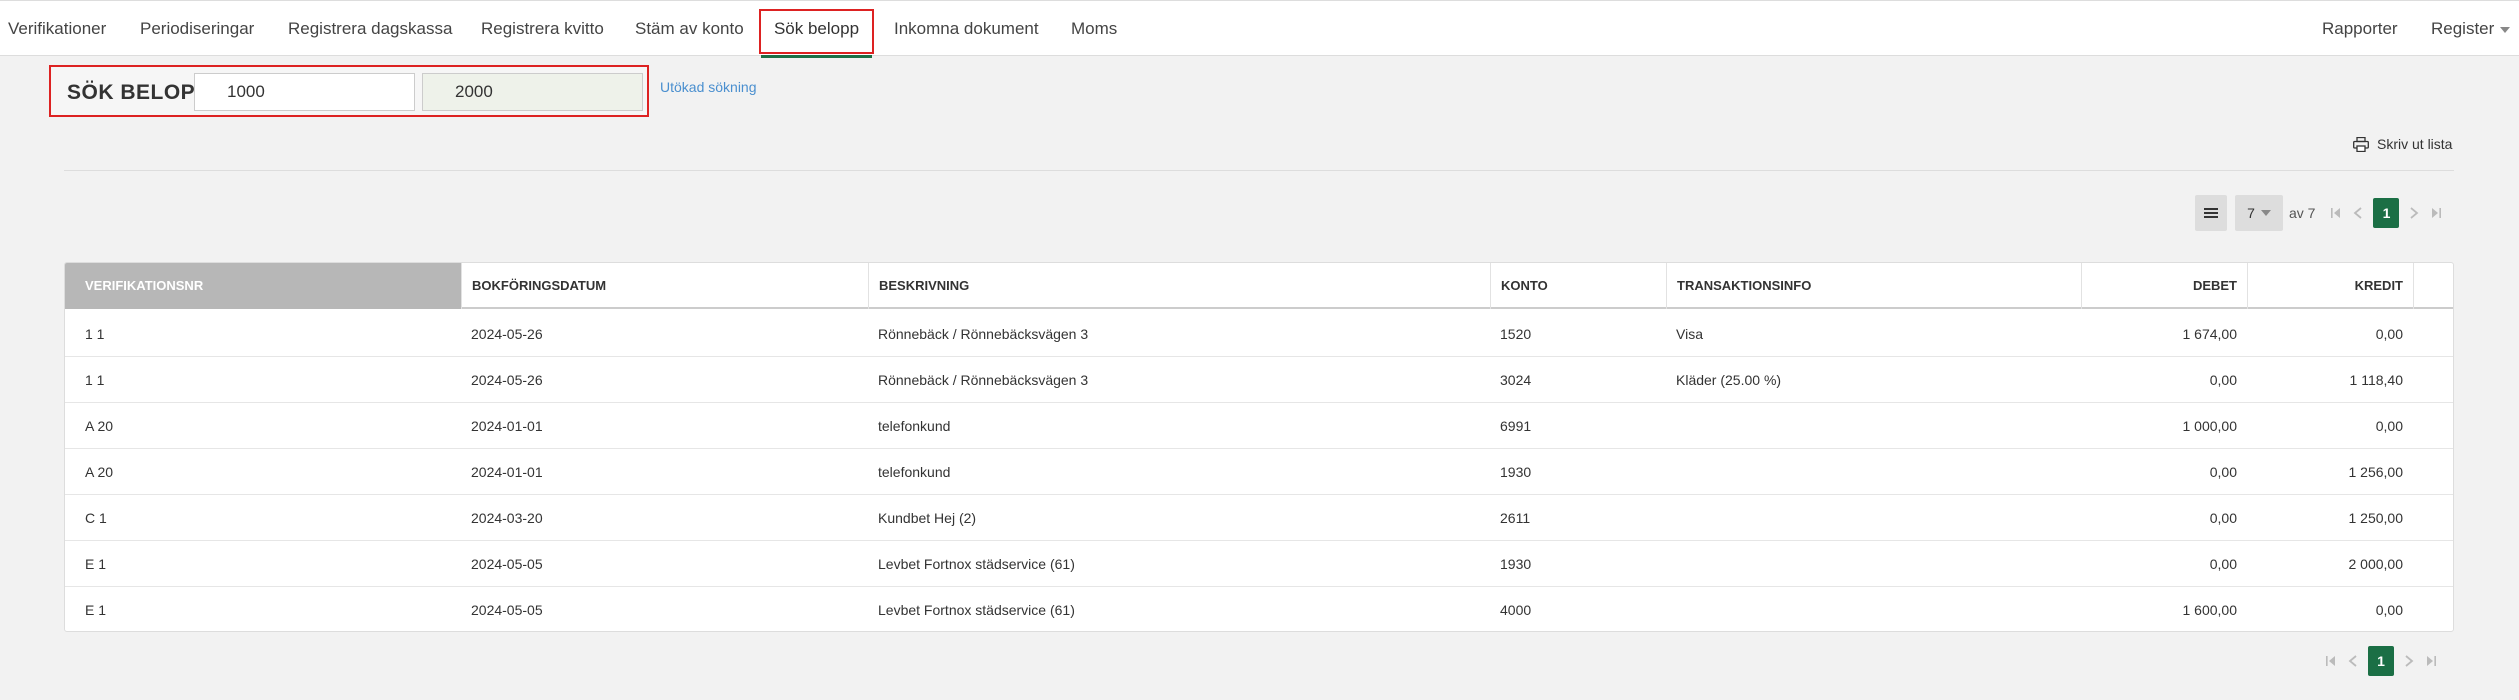  Describe the element at coordinates (1259, 170) in the screenshot. I see `toolbar-divider` at that location.